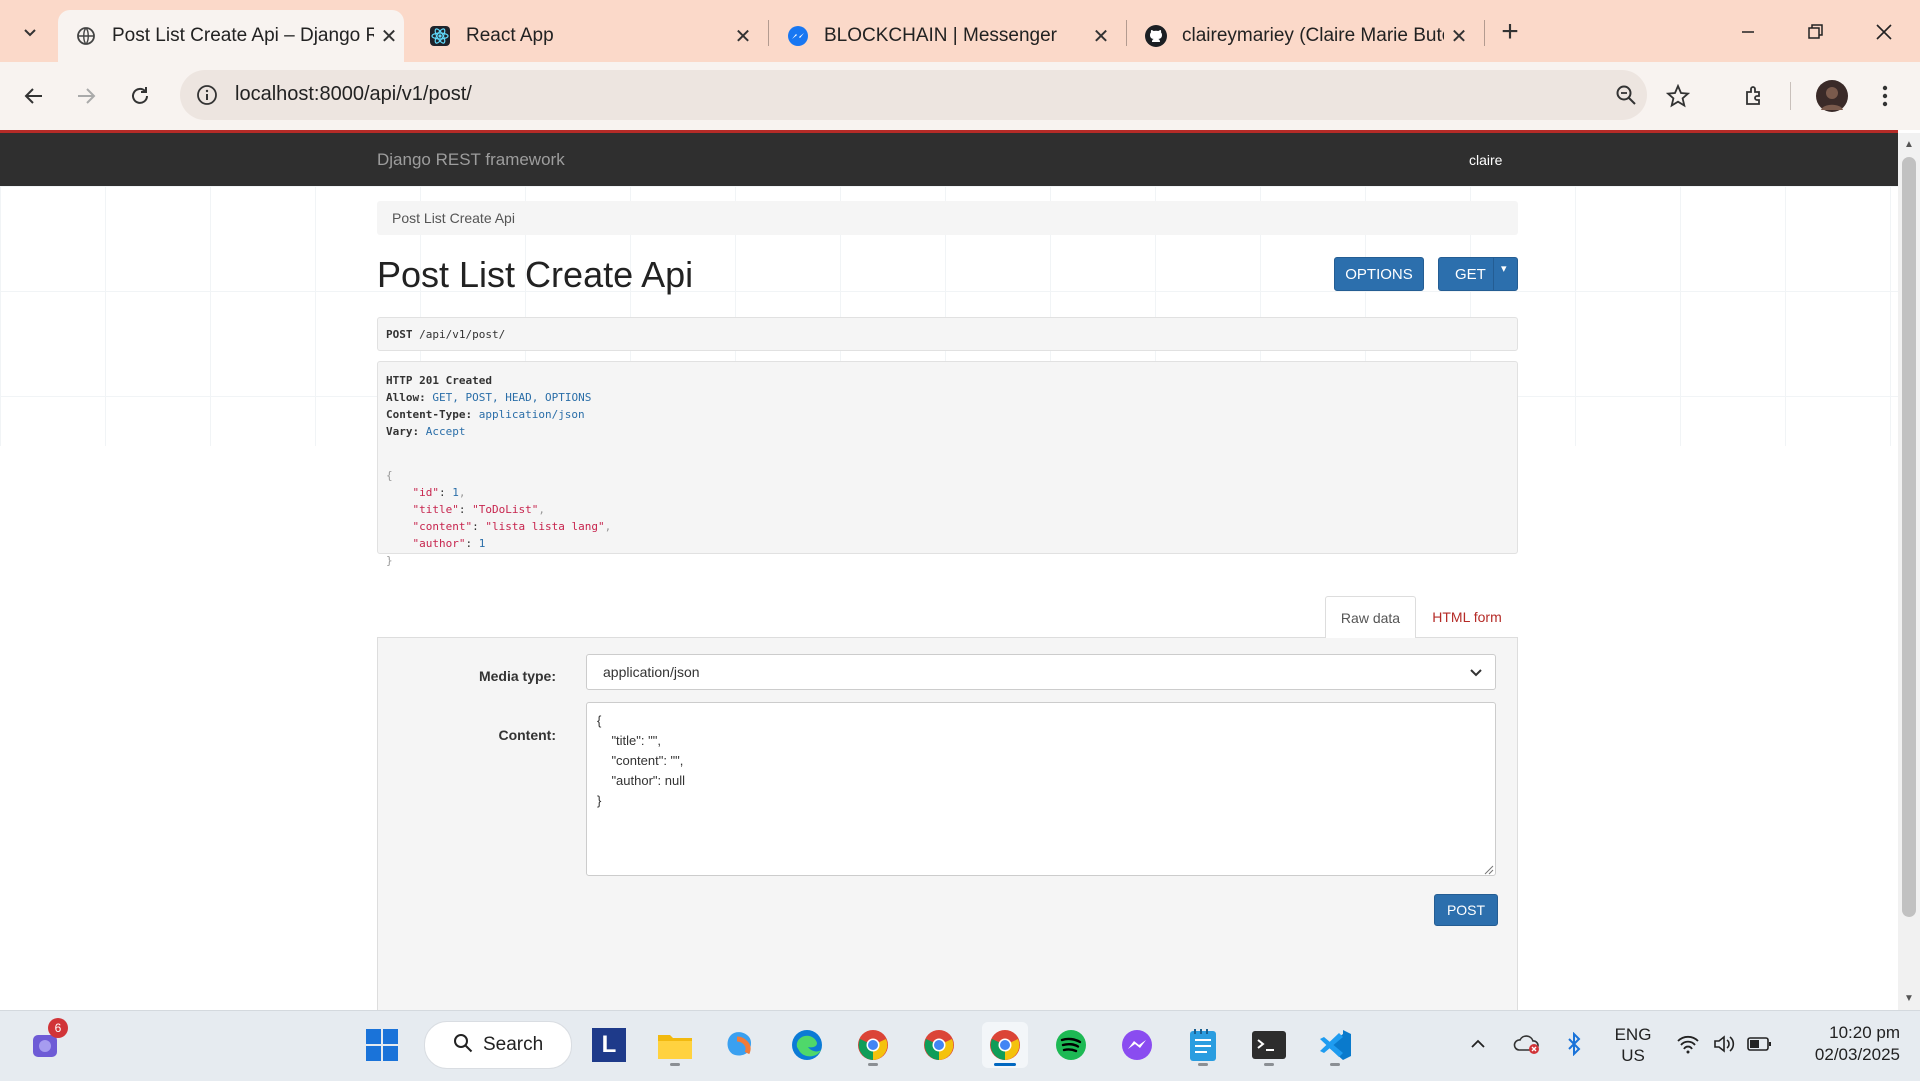 Image resolution: width=1920 pixels, height=1081 pixels. What do you see at coordinates (1478, 1044) in the screenshot?
I see `chevron-up-icon` at bounding box center [1478, 1044].